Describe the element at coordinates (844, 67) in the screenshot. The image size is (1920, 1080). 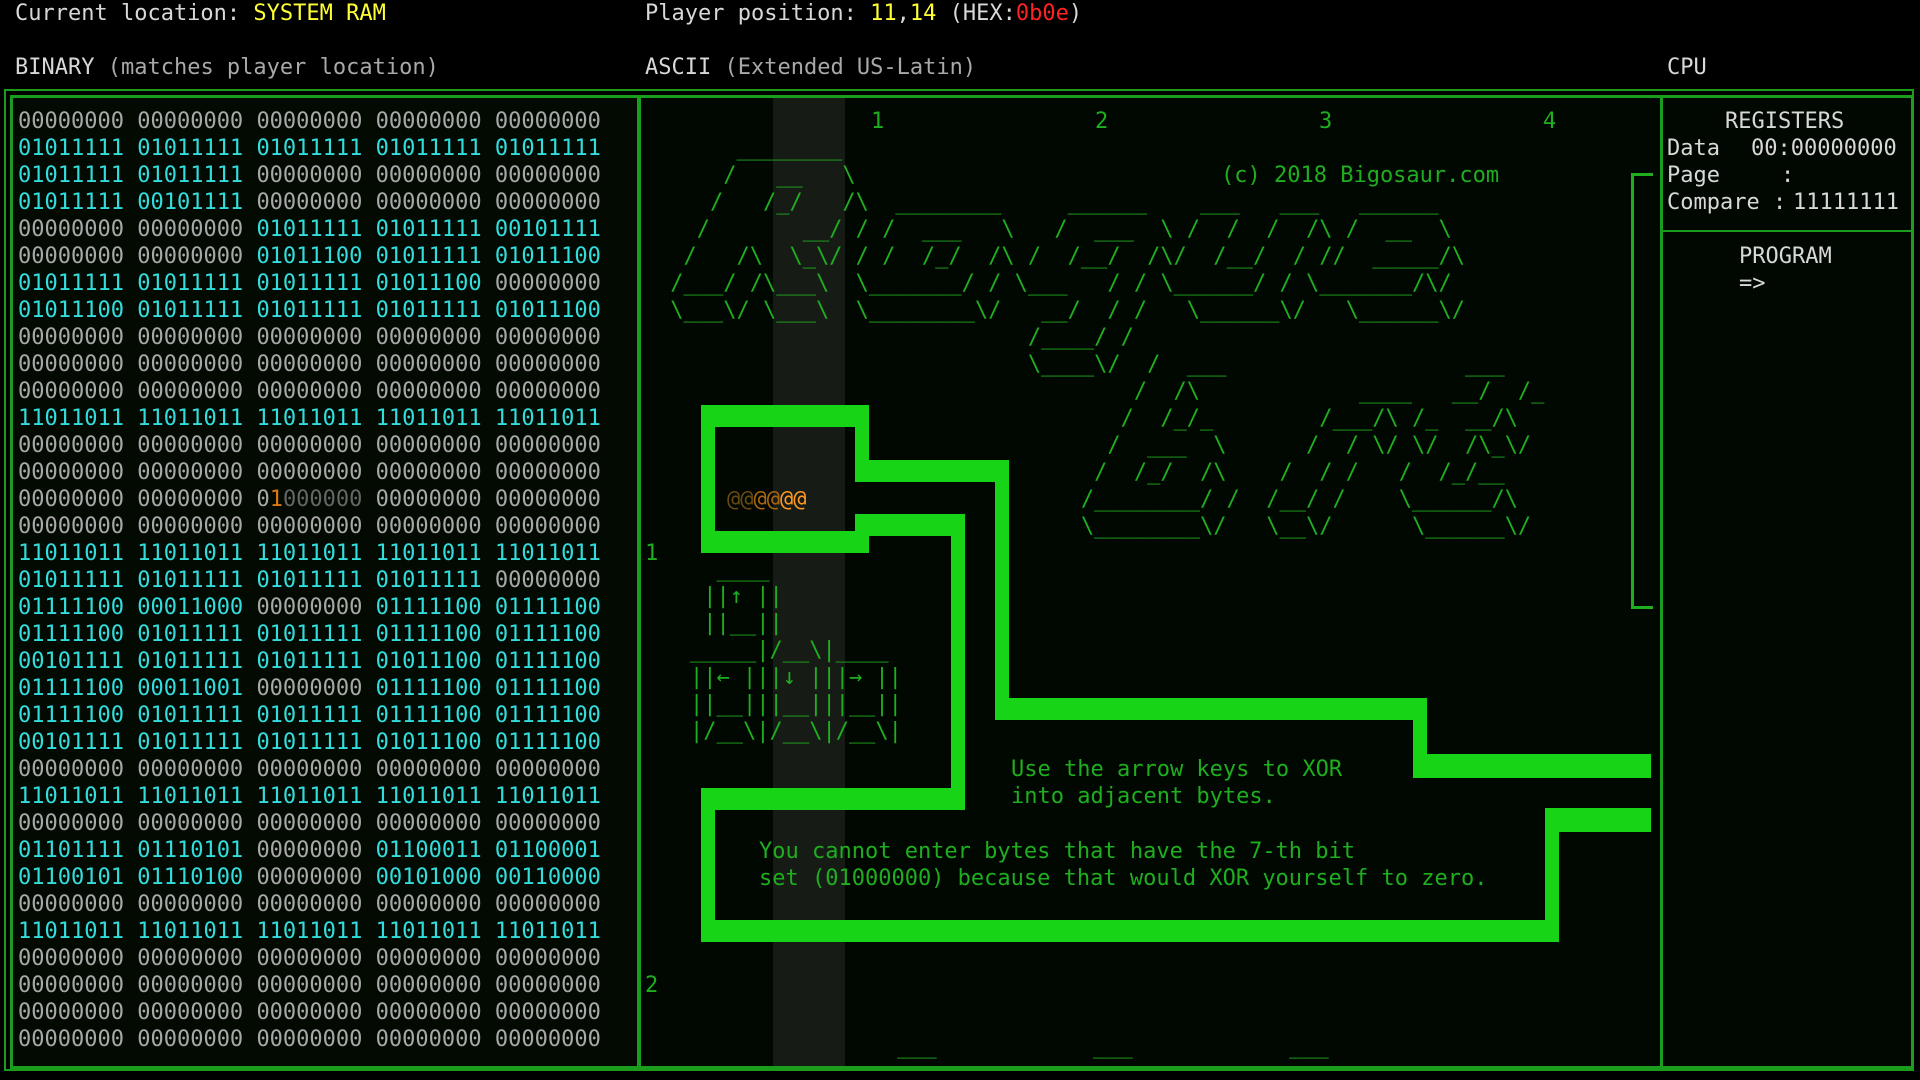
I see `ascii-subtitle: (Extended US-Latin)` at that location.